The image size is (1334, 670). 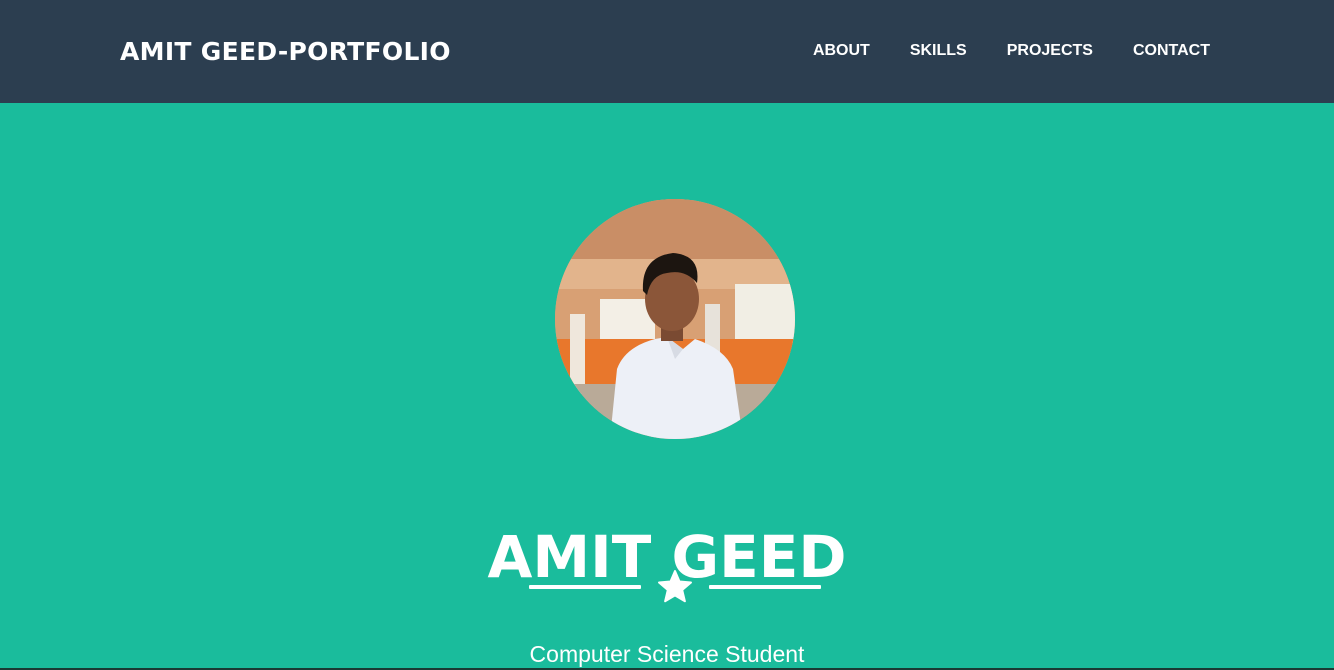 I want to click on star-icon, so click(x=675, y=586).